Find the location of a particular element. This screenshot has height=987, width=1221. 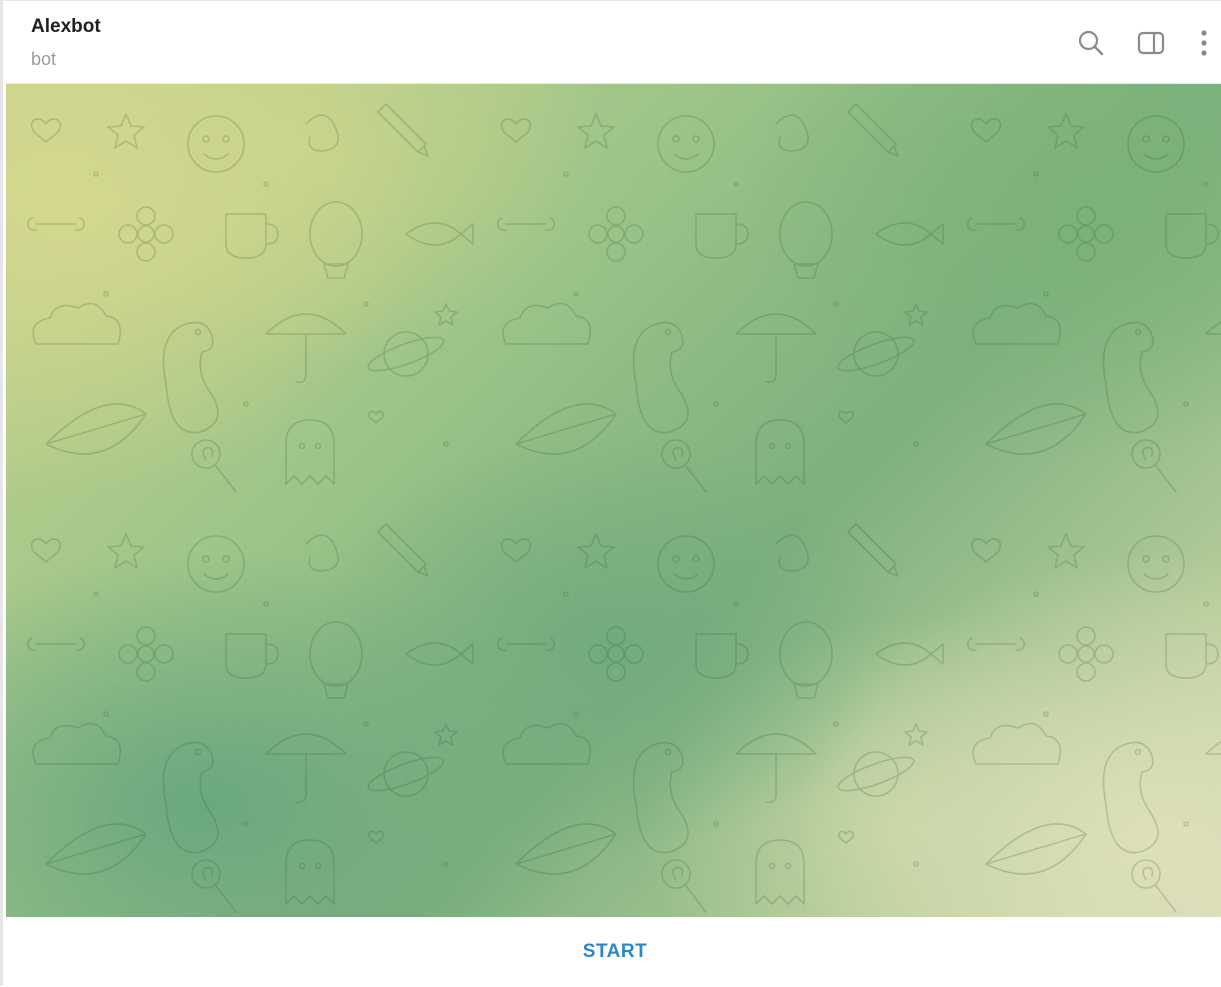

start-button: START is located at coordinates (615, 952).